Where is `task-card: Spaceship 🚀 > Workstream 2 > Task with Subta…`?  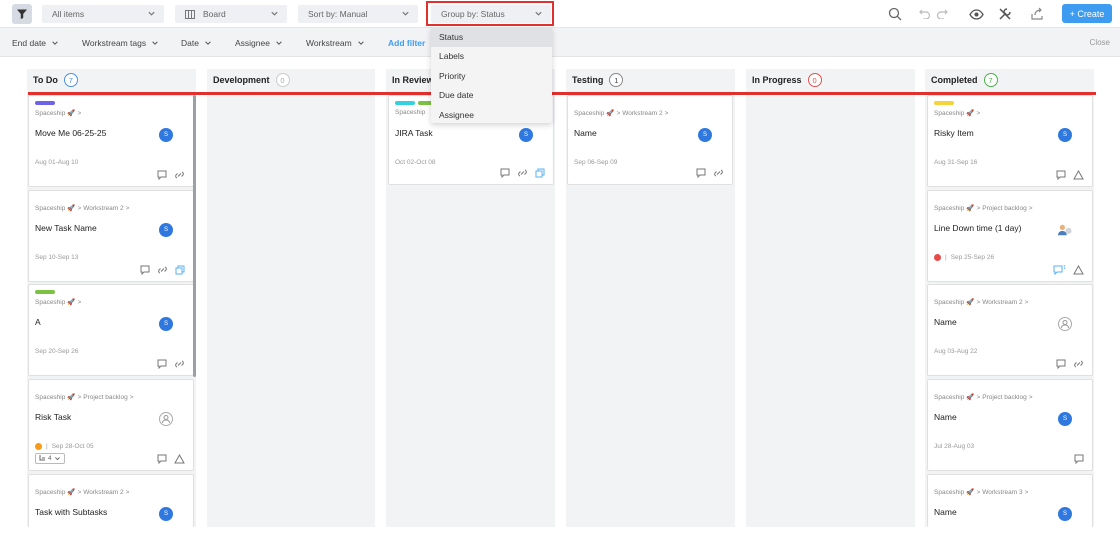 task-card: Spaceship 🚀 > Workstream 2 > Task with Subta… is located at coordinates (111, 500).